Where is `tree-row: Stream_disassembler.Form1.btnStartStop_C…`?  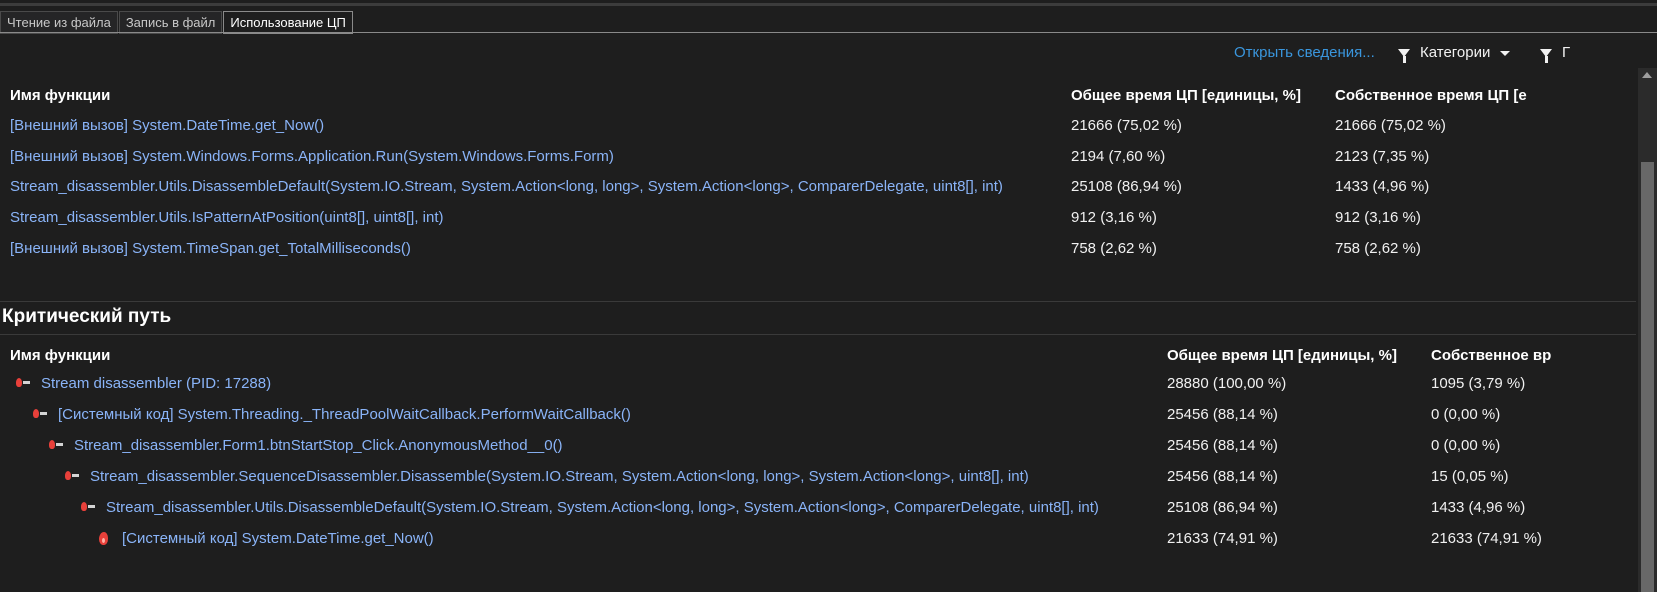
tree-row: Stream_disassembler.Form1.btnStartStop_C… is located at coordinates (819, 445).